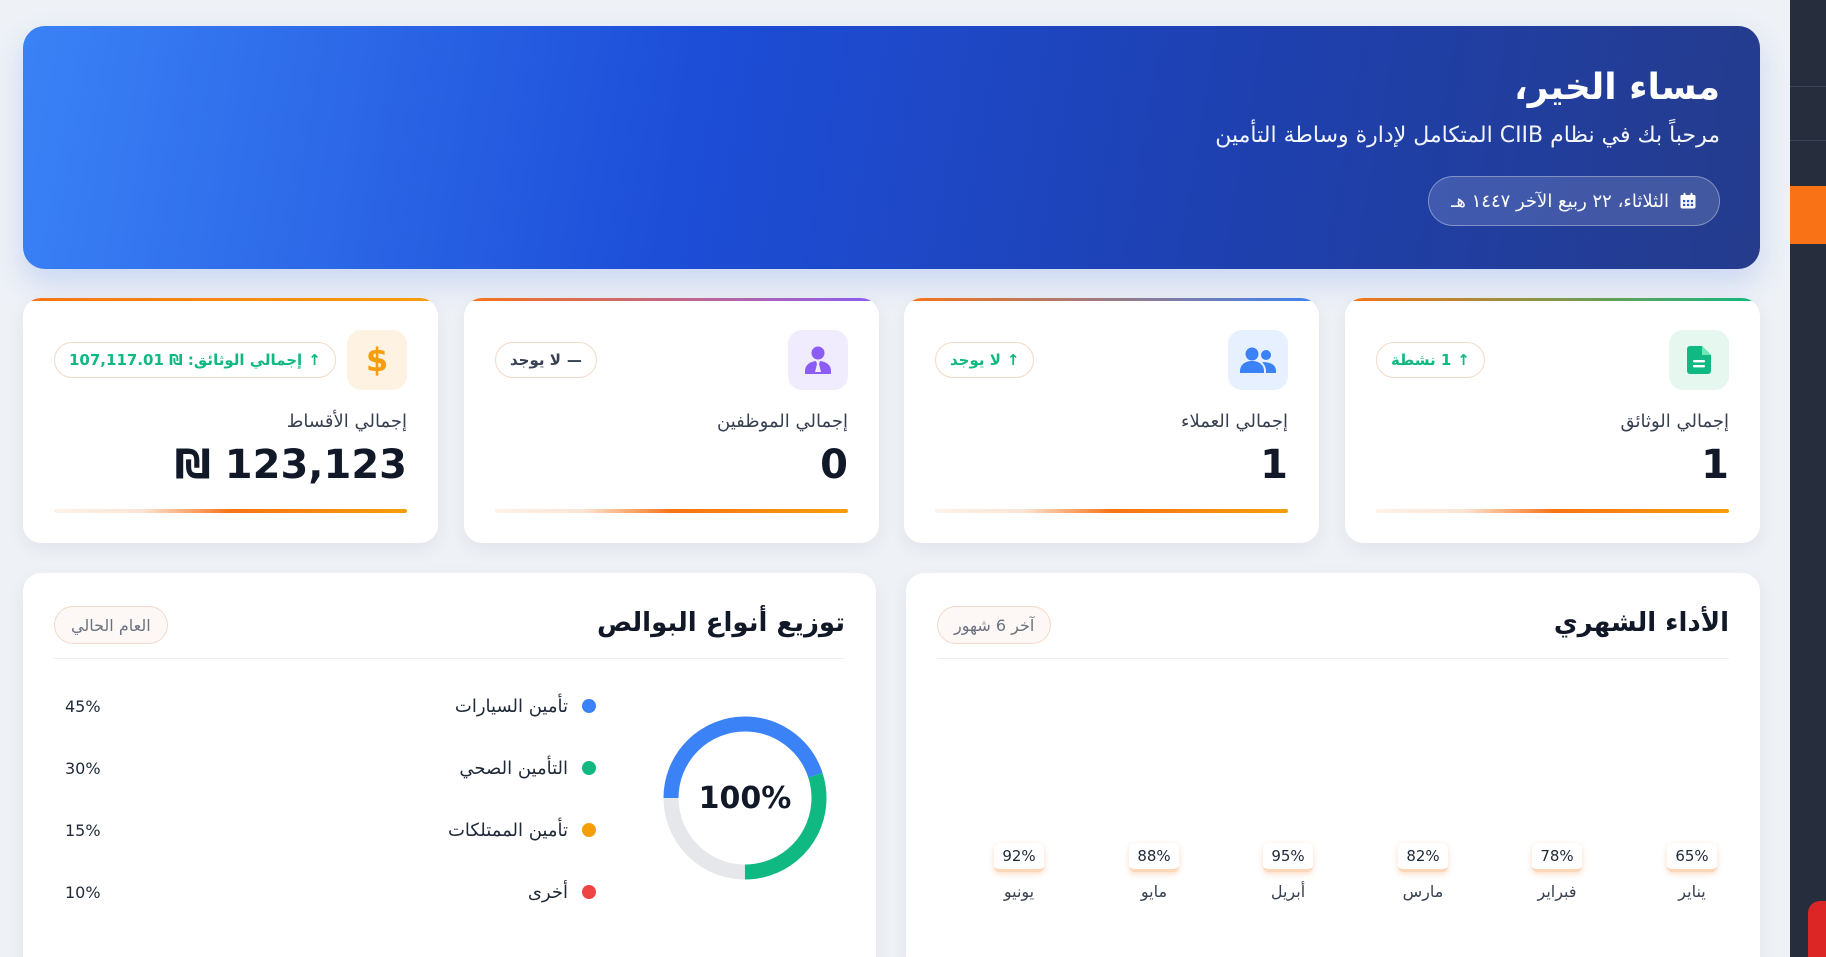  Describe the element at coordinates (834, 465) in the screenshot. I see `stat-value: 0` at that location.